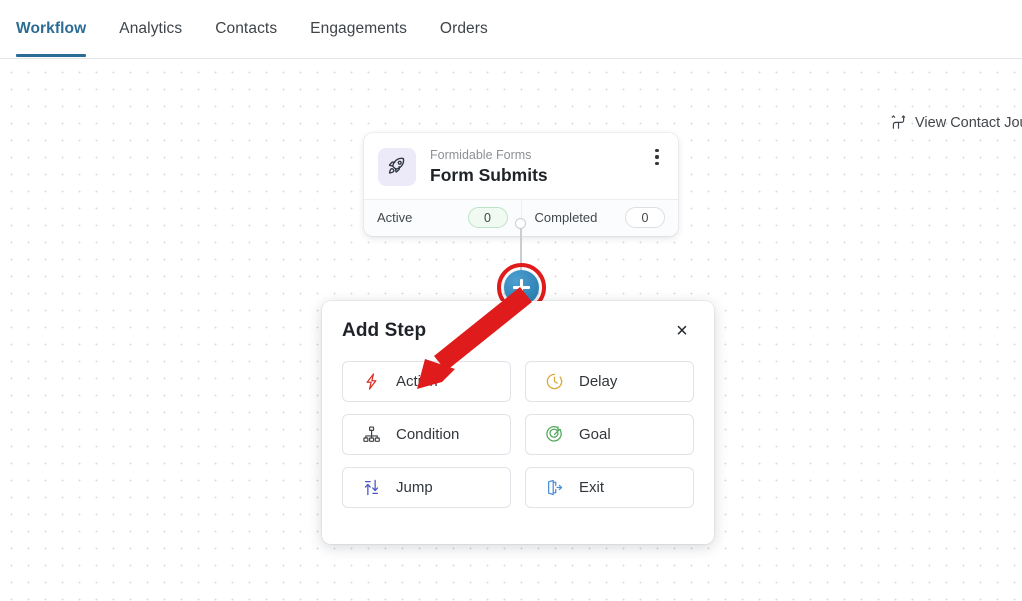 This screenshot has width=1022, height=601. What do you see at coordinates (609, 487) in the screenshot?
I see `add-step-option-exit: Exit` at bounding box center [609, 487].